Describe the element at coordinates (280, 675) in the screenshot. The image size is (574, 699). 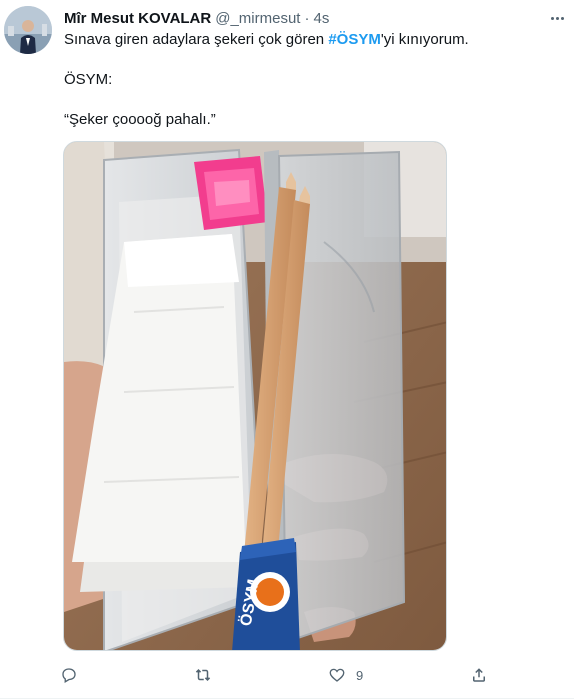
I see `tweet-actions: 9` at that location.